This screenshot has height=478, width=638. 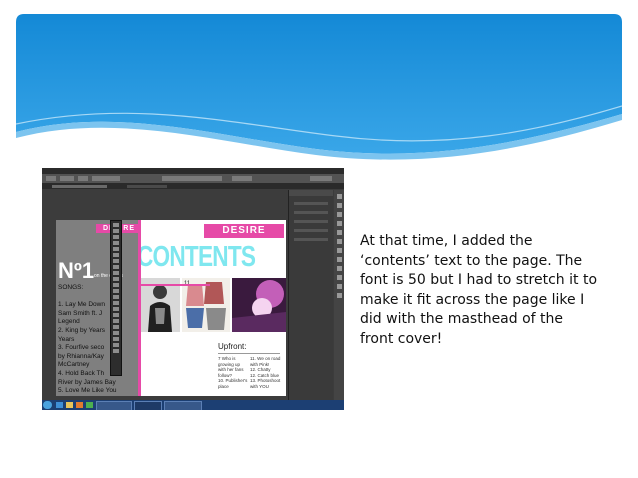 What do you see at coordinates (197, 257) in the screenshot?
I see `contents-heading: CONTENTS` at bounding box center [197, 257].